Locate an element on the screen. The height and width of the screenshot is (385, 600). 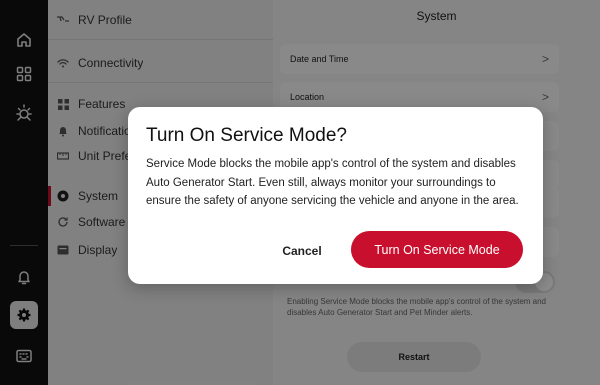
cancel-button: Cancel is located at coordinates (302, 251).